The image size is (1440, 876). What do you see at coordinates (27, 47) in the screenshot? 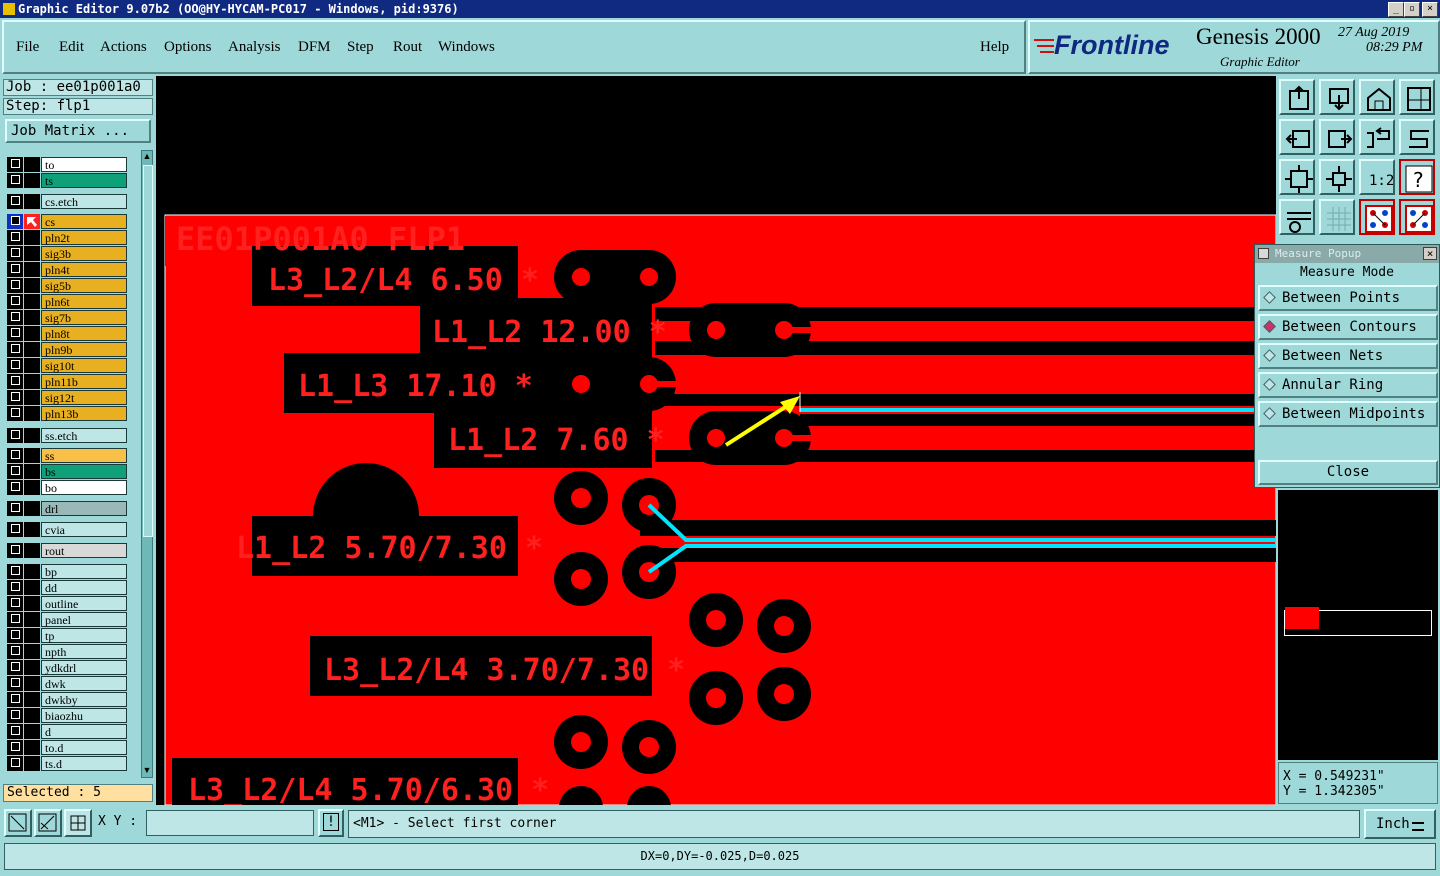
I see `menu-file: File` at bounding box center [27, 47].